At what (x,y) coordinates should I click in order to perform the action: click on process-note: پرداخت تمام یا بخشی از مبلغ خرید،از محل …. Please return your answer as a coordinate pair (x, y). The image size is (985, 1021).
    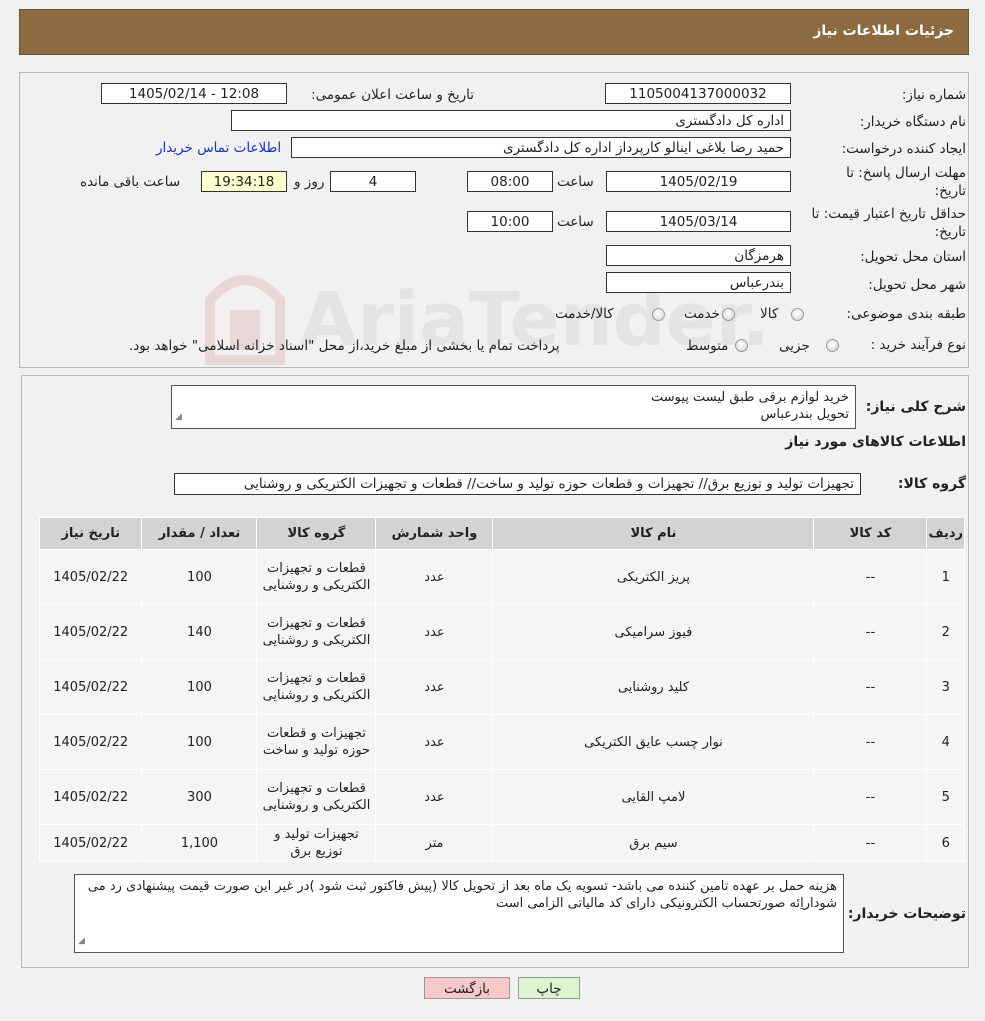
    Looking at the image, I should click on (344, 346).